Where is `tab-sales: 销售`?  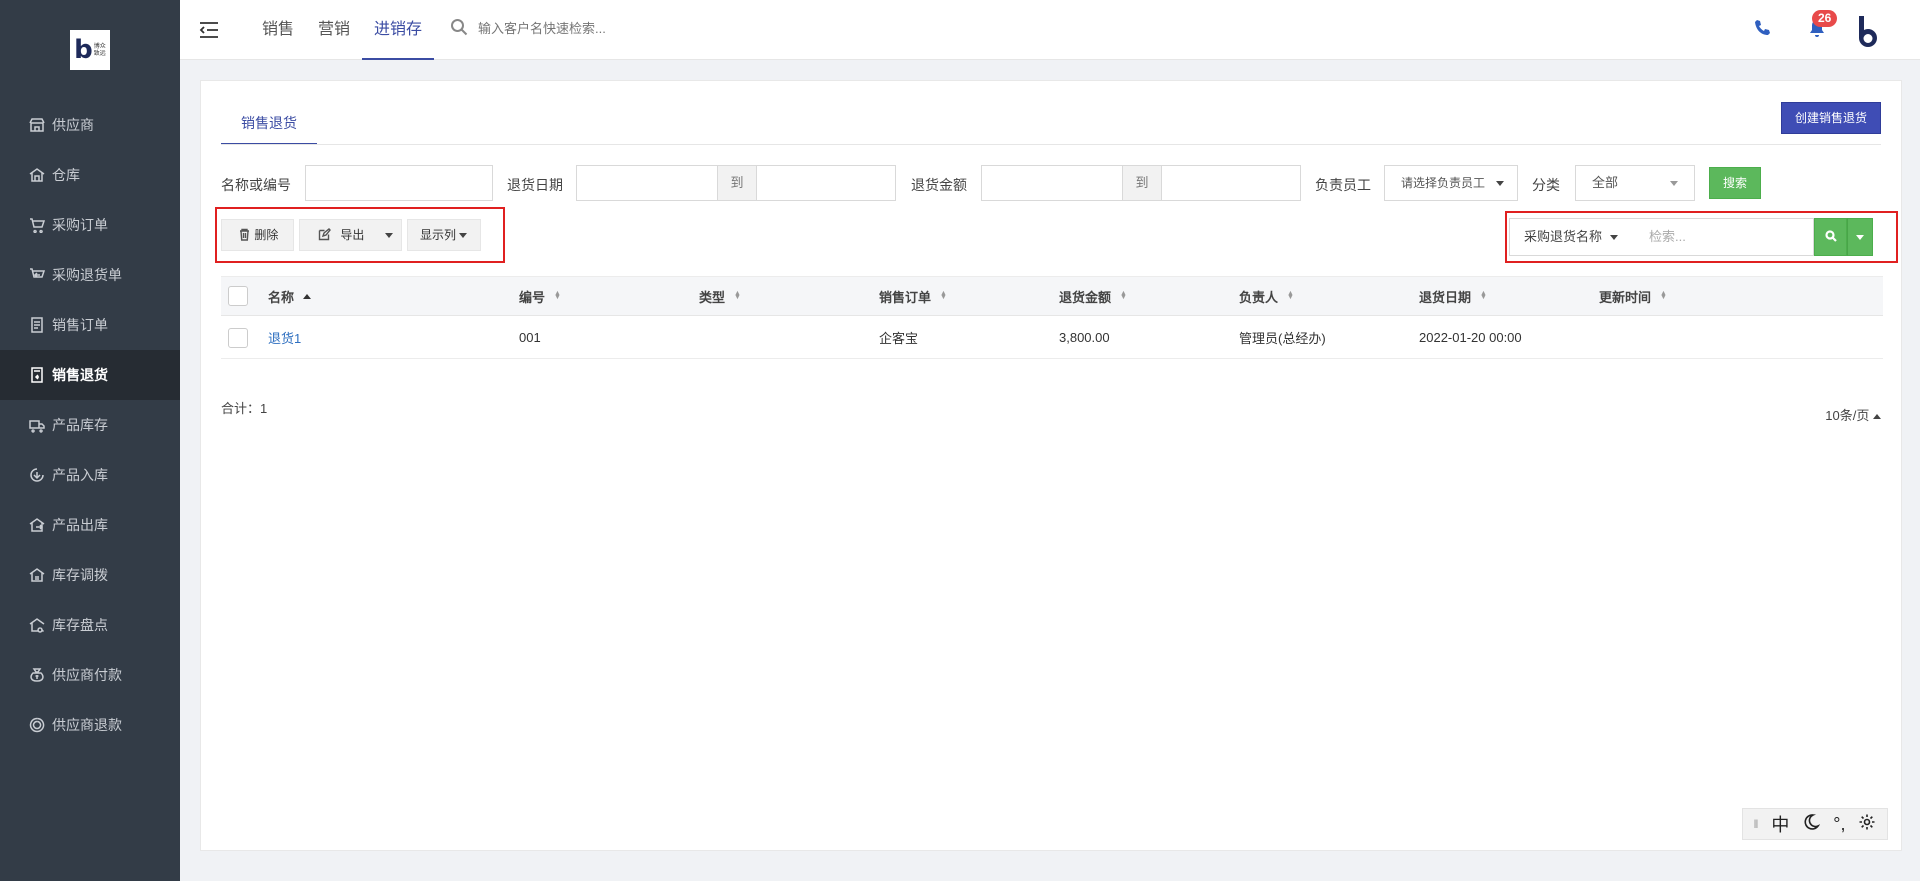
tab-sales: 销售 is located at coordinates (278, 30).